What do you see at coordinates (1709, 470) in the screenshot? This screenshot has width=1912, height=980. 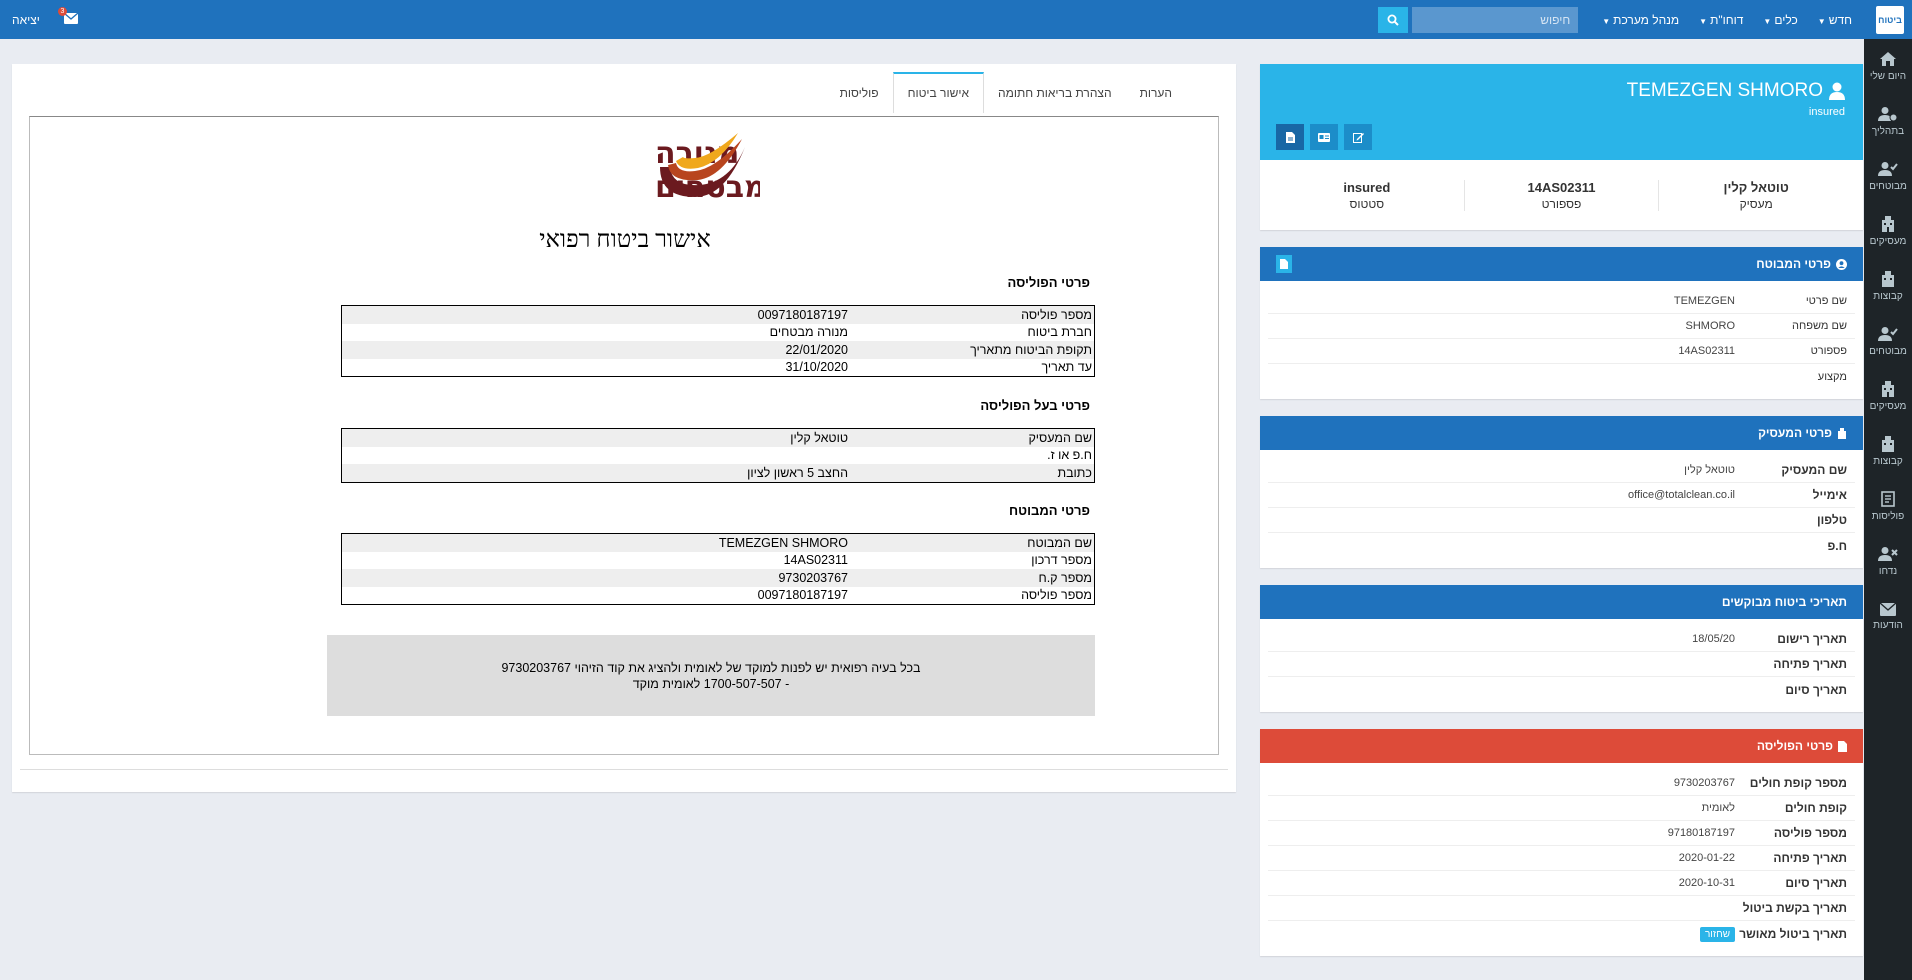 I see `detail-value: טוטאל קלין` at bounding box center [1709, 470].